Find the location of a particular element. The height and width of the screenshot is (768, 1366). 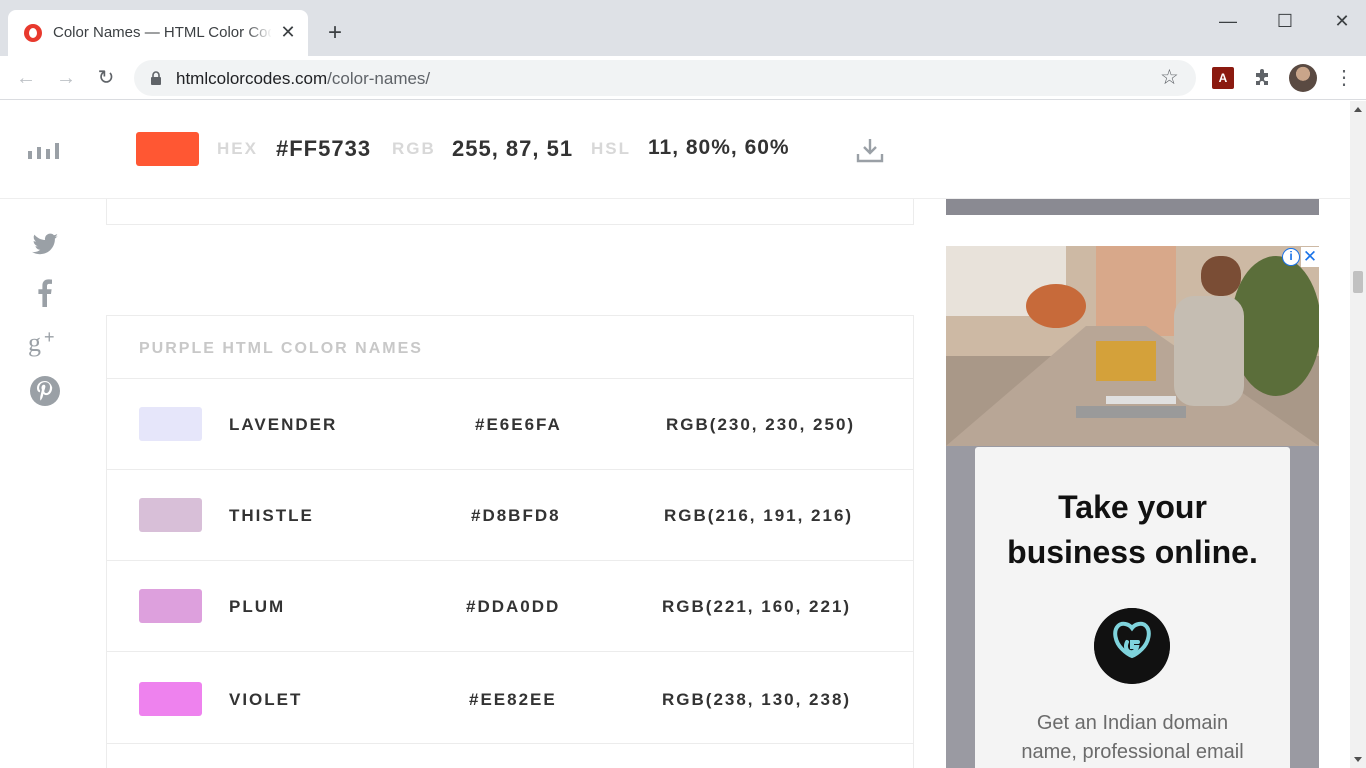

table-row: THISTLE #D8BFD8 RGB(216, 191, 216) is located at coordinates (510, 514).